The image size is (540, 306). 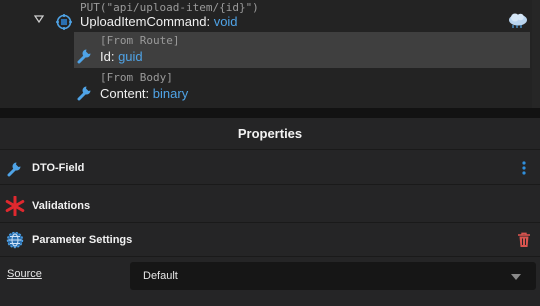 I want to click on command-icon, so click(x=64, y=22).